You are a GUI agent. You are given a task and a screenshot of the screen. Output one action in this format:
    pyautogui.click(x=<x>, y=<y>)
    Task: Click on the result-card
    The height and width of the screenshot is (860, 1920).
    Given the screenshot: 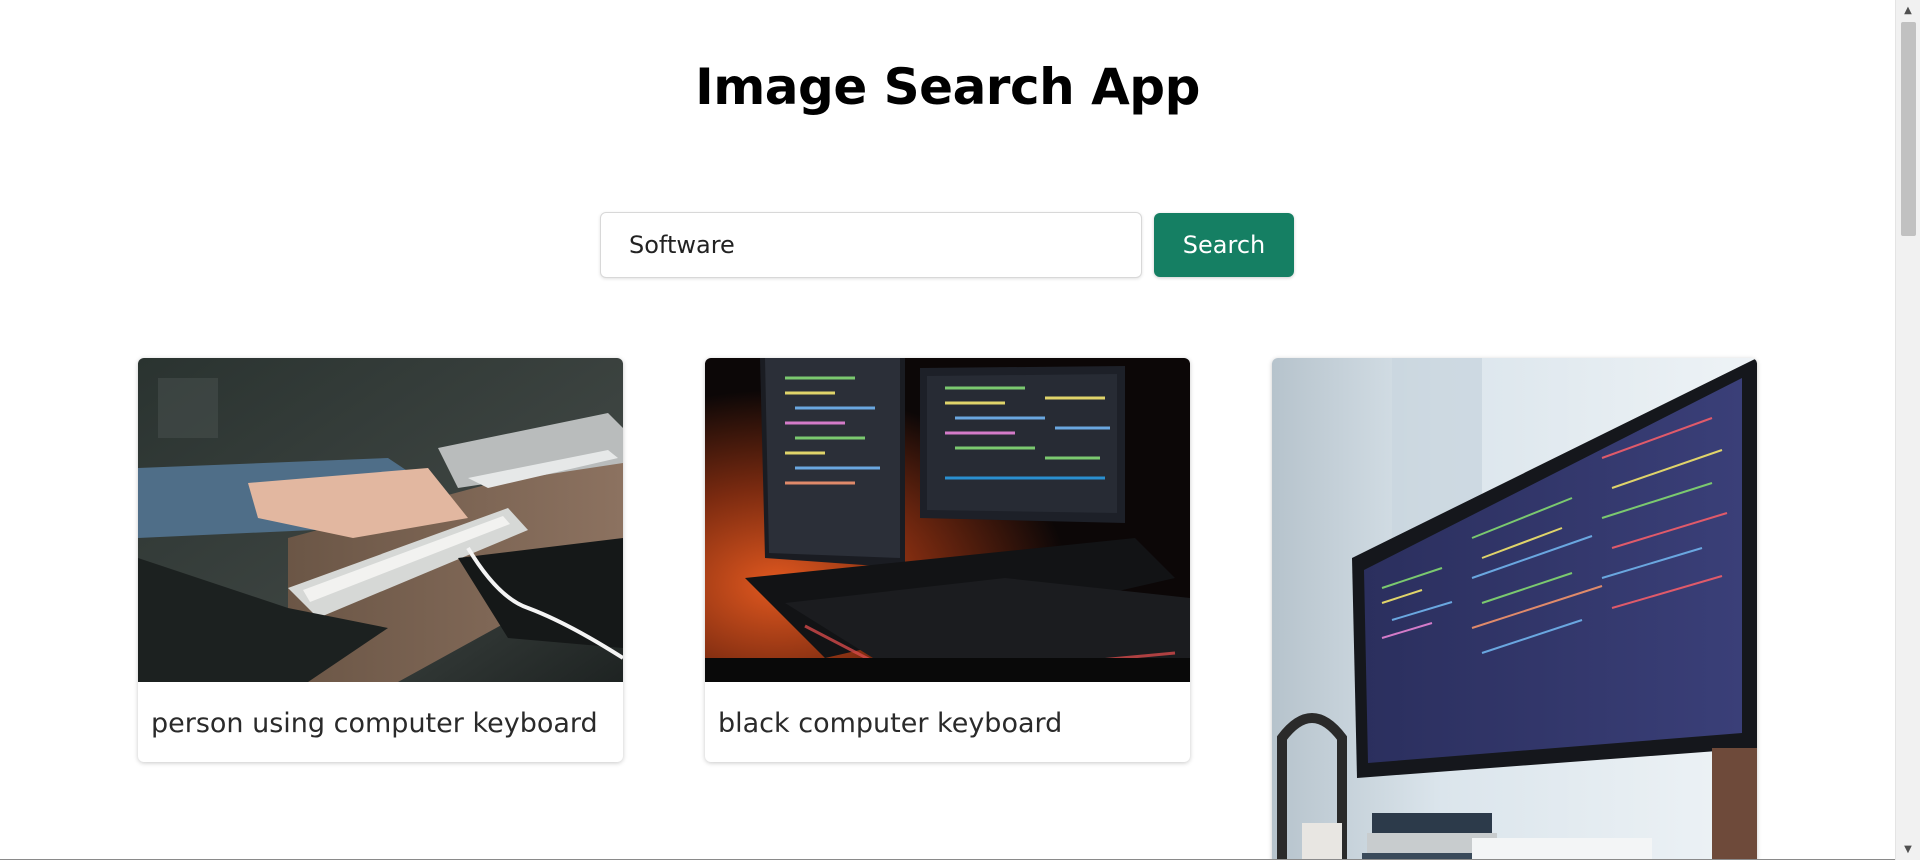 What is the action you would take?
    pyautogui.click(x=1514, y=609)
    